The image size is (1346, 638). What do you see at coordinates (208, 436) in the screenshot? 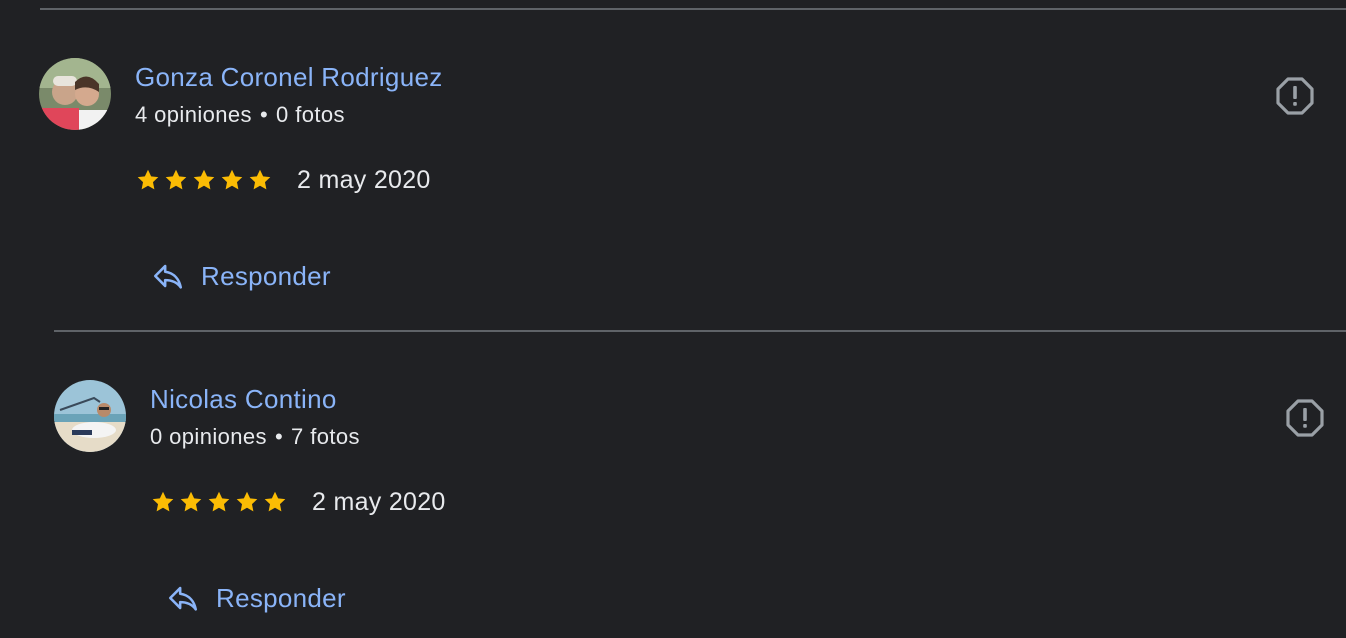
I see `review-count: 0 opiniones` at bounding box center [208, 436].